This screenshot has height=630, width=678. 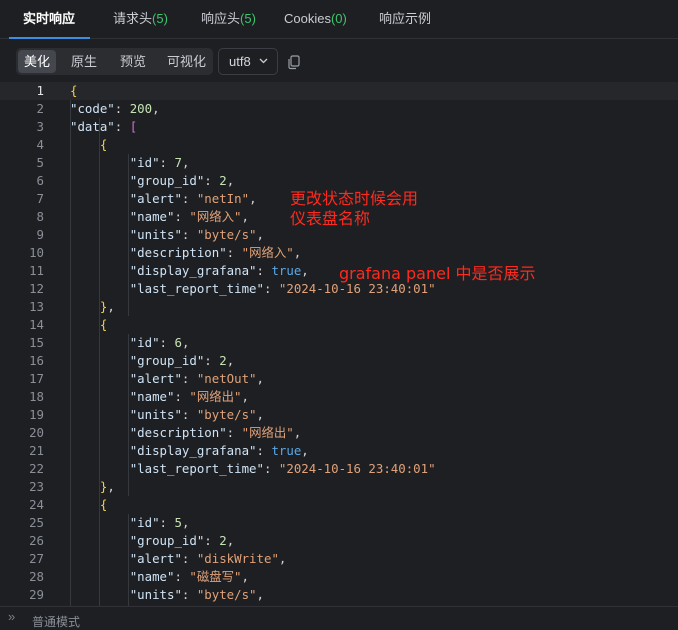 I want to click on tab-response-headers: 响应头(5), so click(x=228, y=19).